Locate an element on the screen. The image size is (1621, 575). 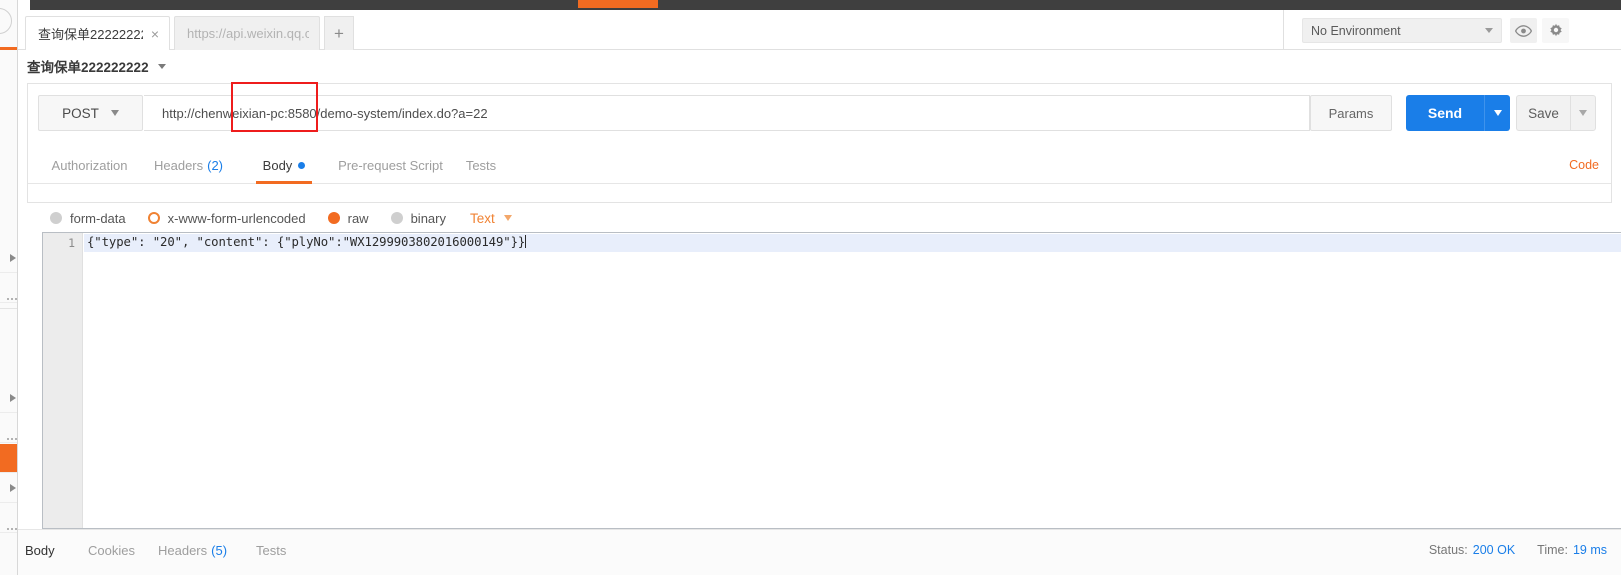
body-type-raw: raw is located at coordinates (348, 218).